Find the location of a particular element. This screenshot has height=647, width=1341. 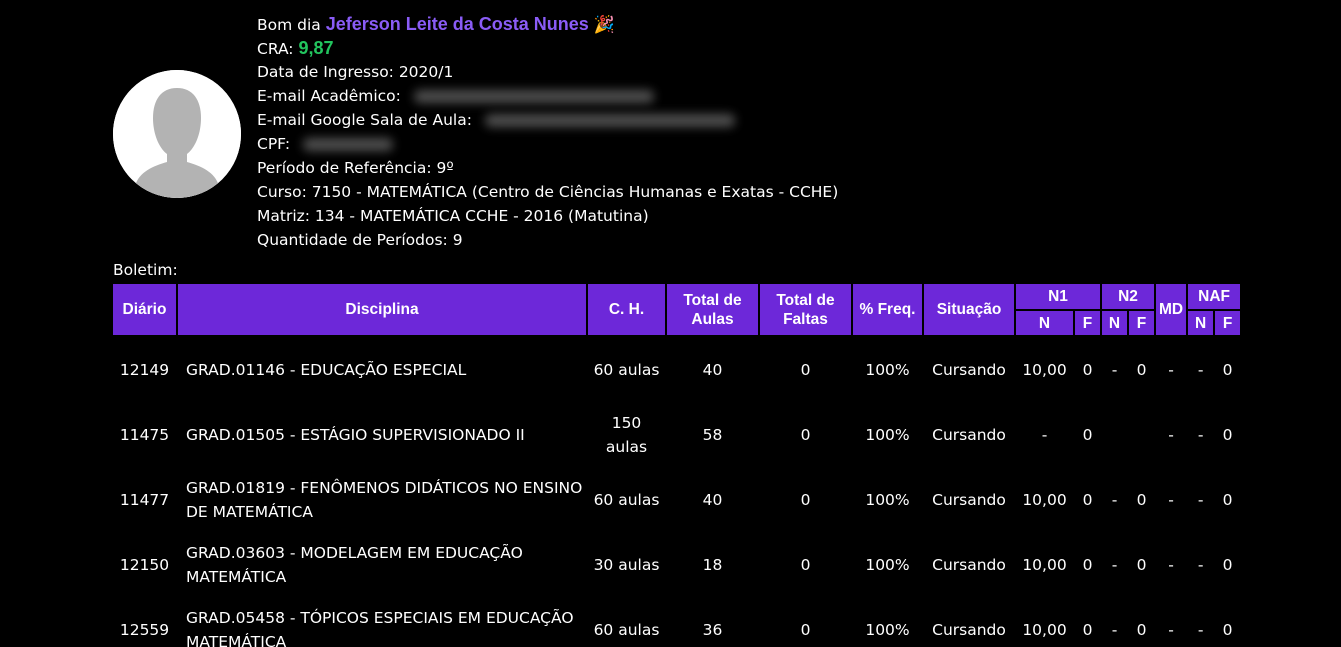

cell-ch: 150 aulas is located at coordinates (626, 434).